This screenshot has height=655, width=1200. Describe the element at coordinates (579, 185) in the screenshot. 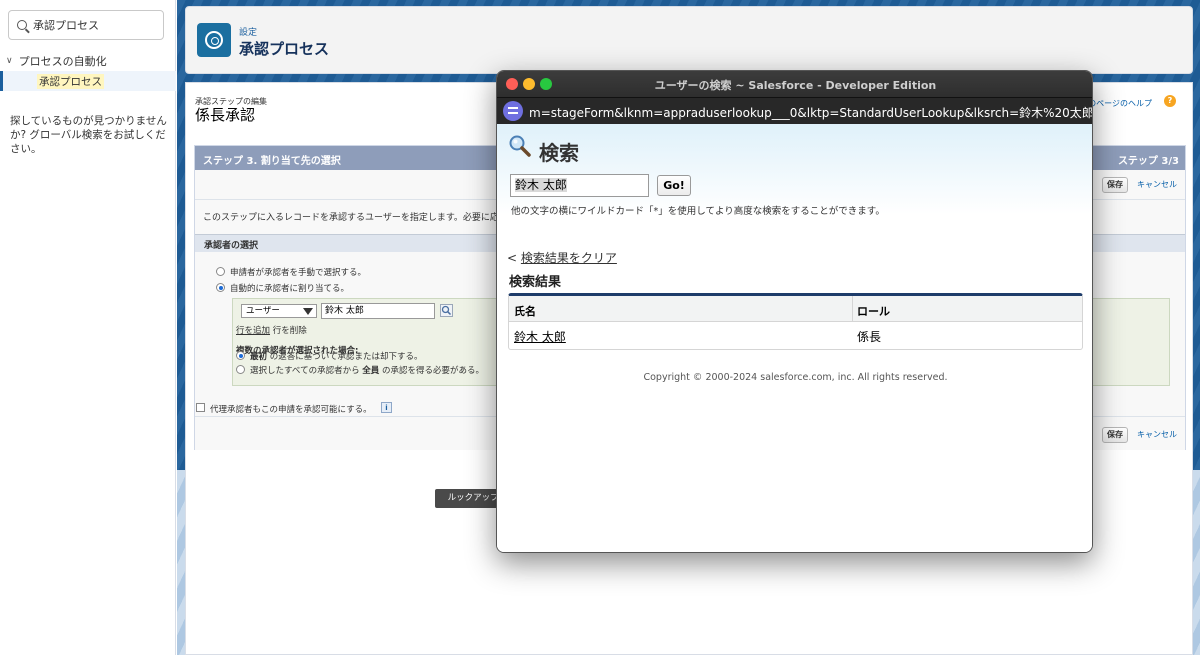

I see `search-input: 鈴木 太郎` at that location.